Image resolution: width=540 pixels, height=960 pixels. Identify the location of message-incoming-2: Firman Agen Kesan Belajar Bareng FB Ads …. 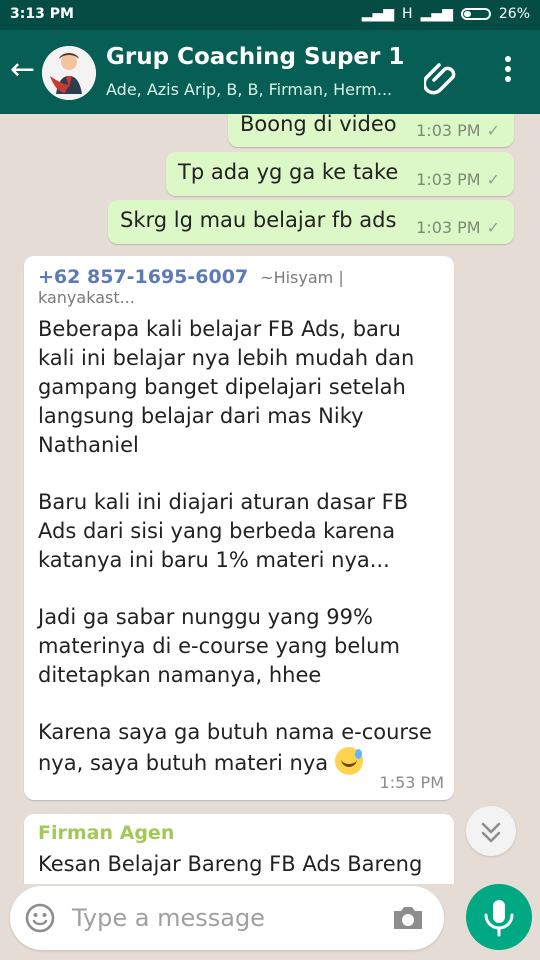
(239, 849).